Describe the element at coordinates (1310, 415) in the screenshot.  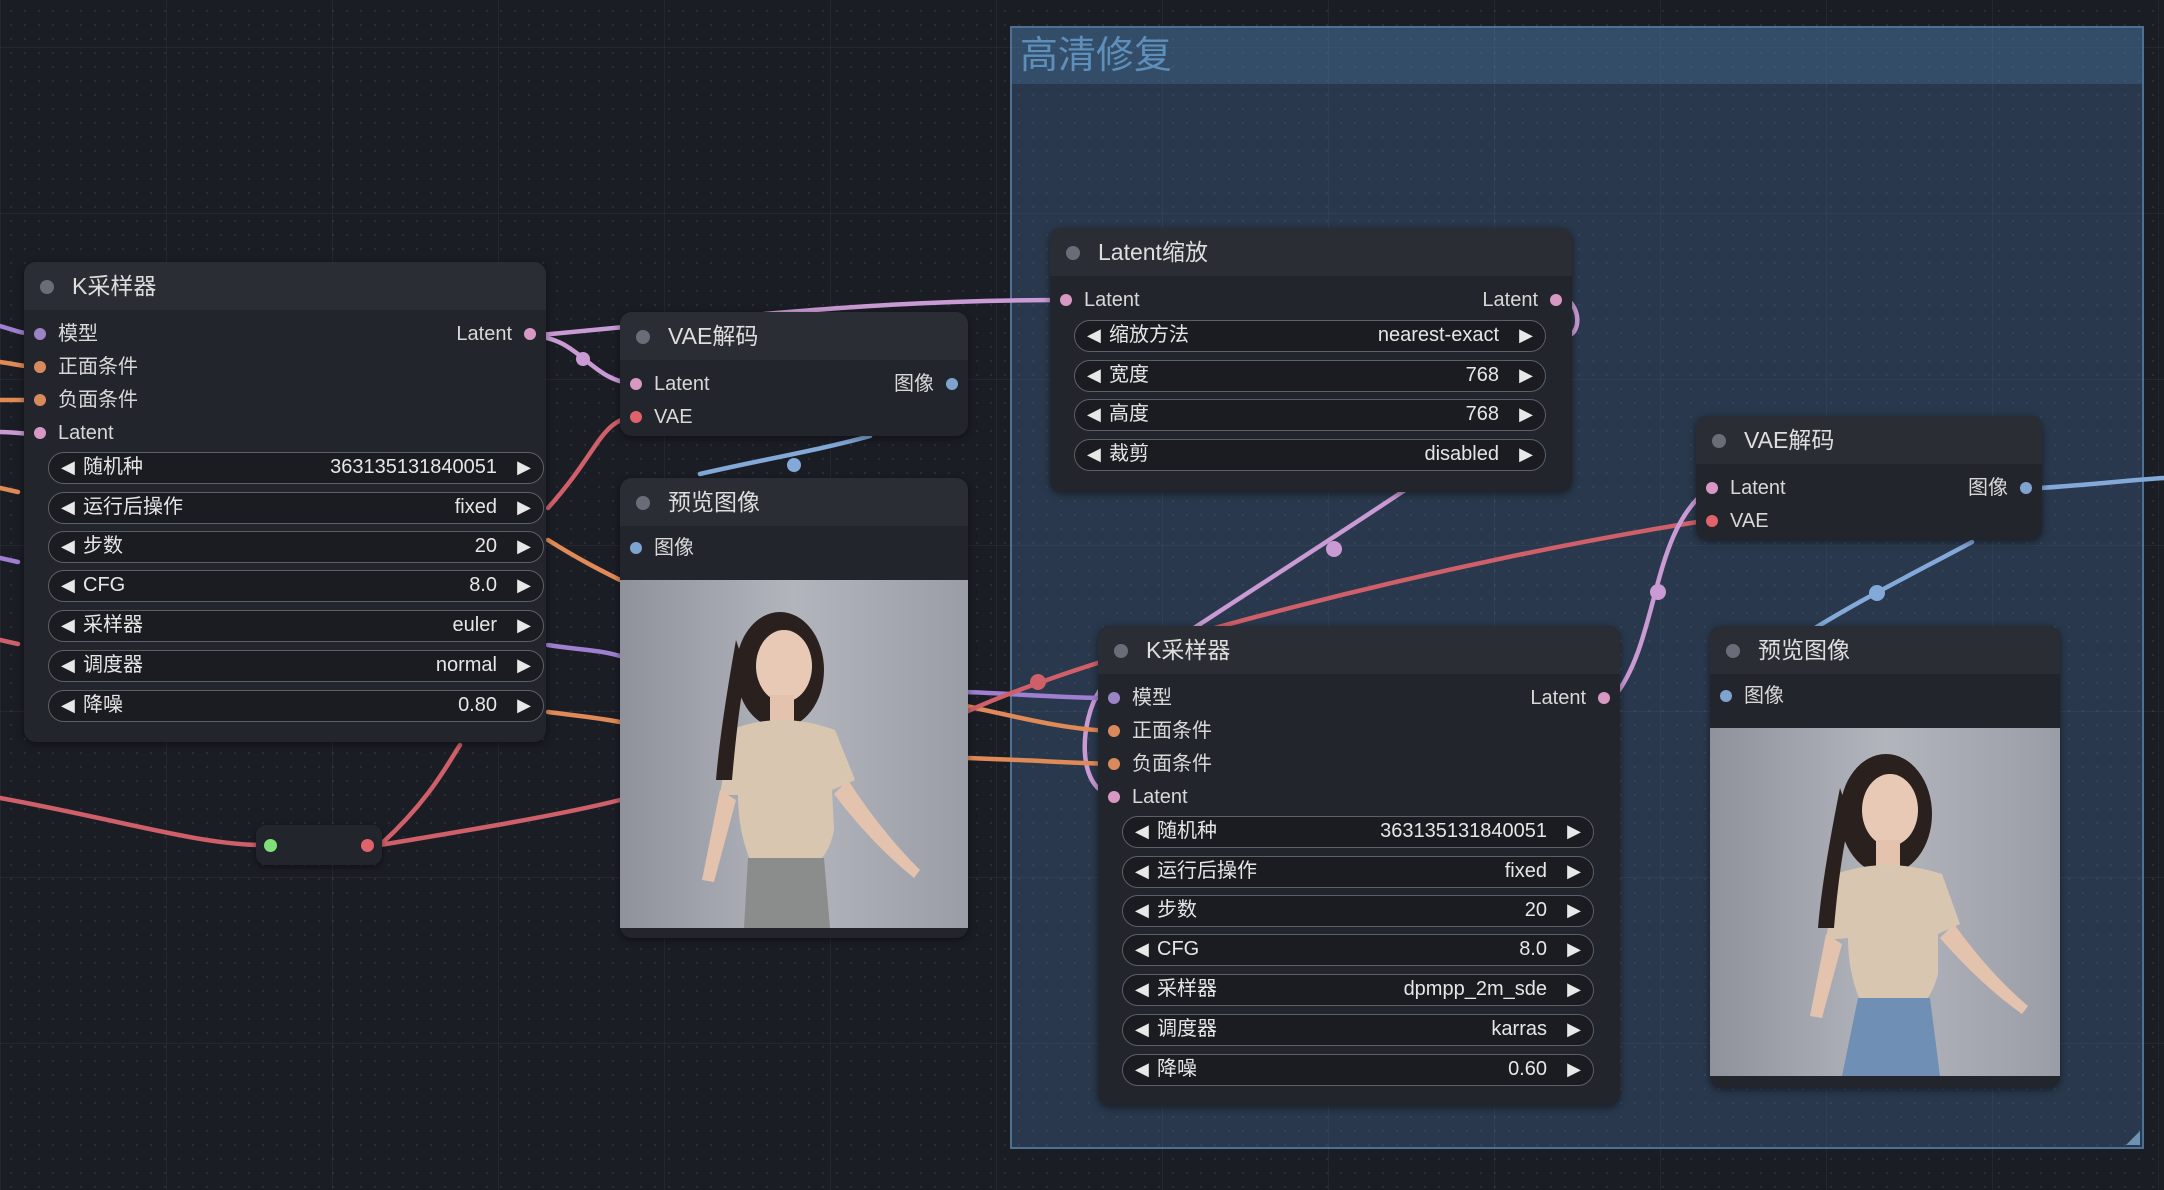
I see `widget-height: ◀ 高度 768 ▶` at that location.